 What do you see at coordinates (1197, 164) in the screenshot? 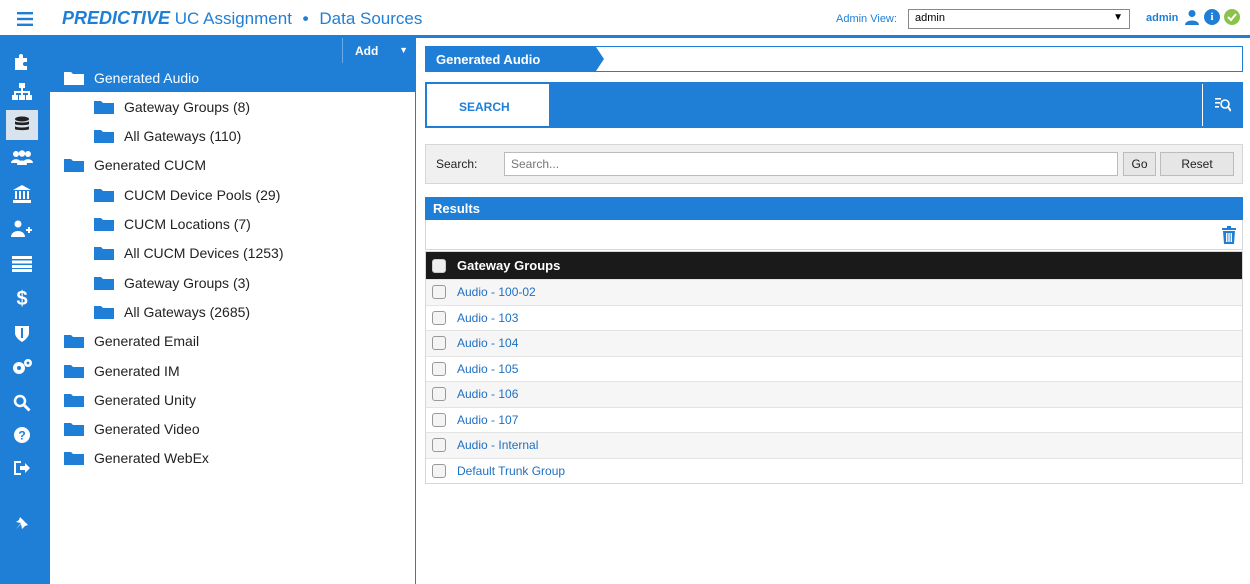
I see `reset-button: Reset` at bounding box center [1197, 164].